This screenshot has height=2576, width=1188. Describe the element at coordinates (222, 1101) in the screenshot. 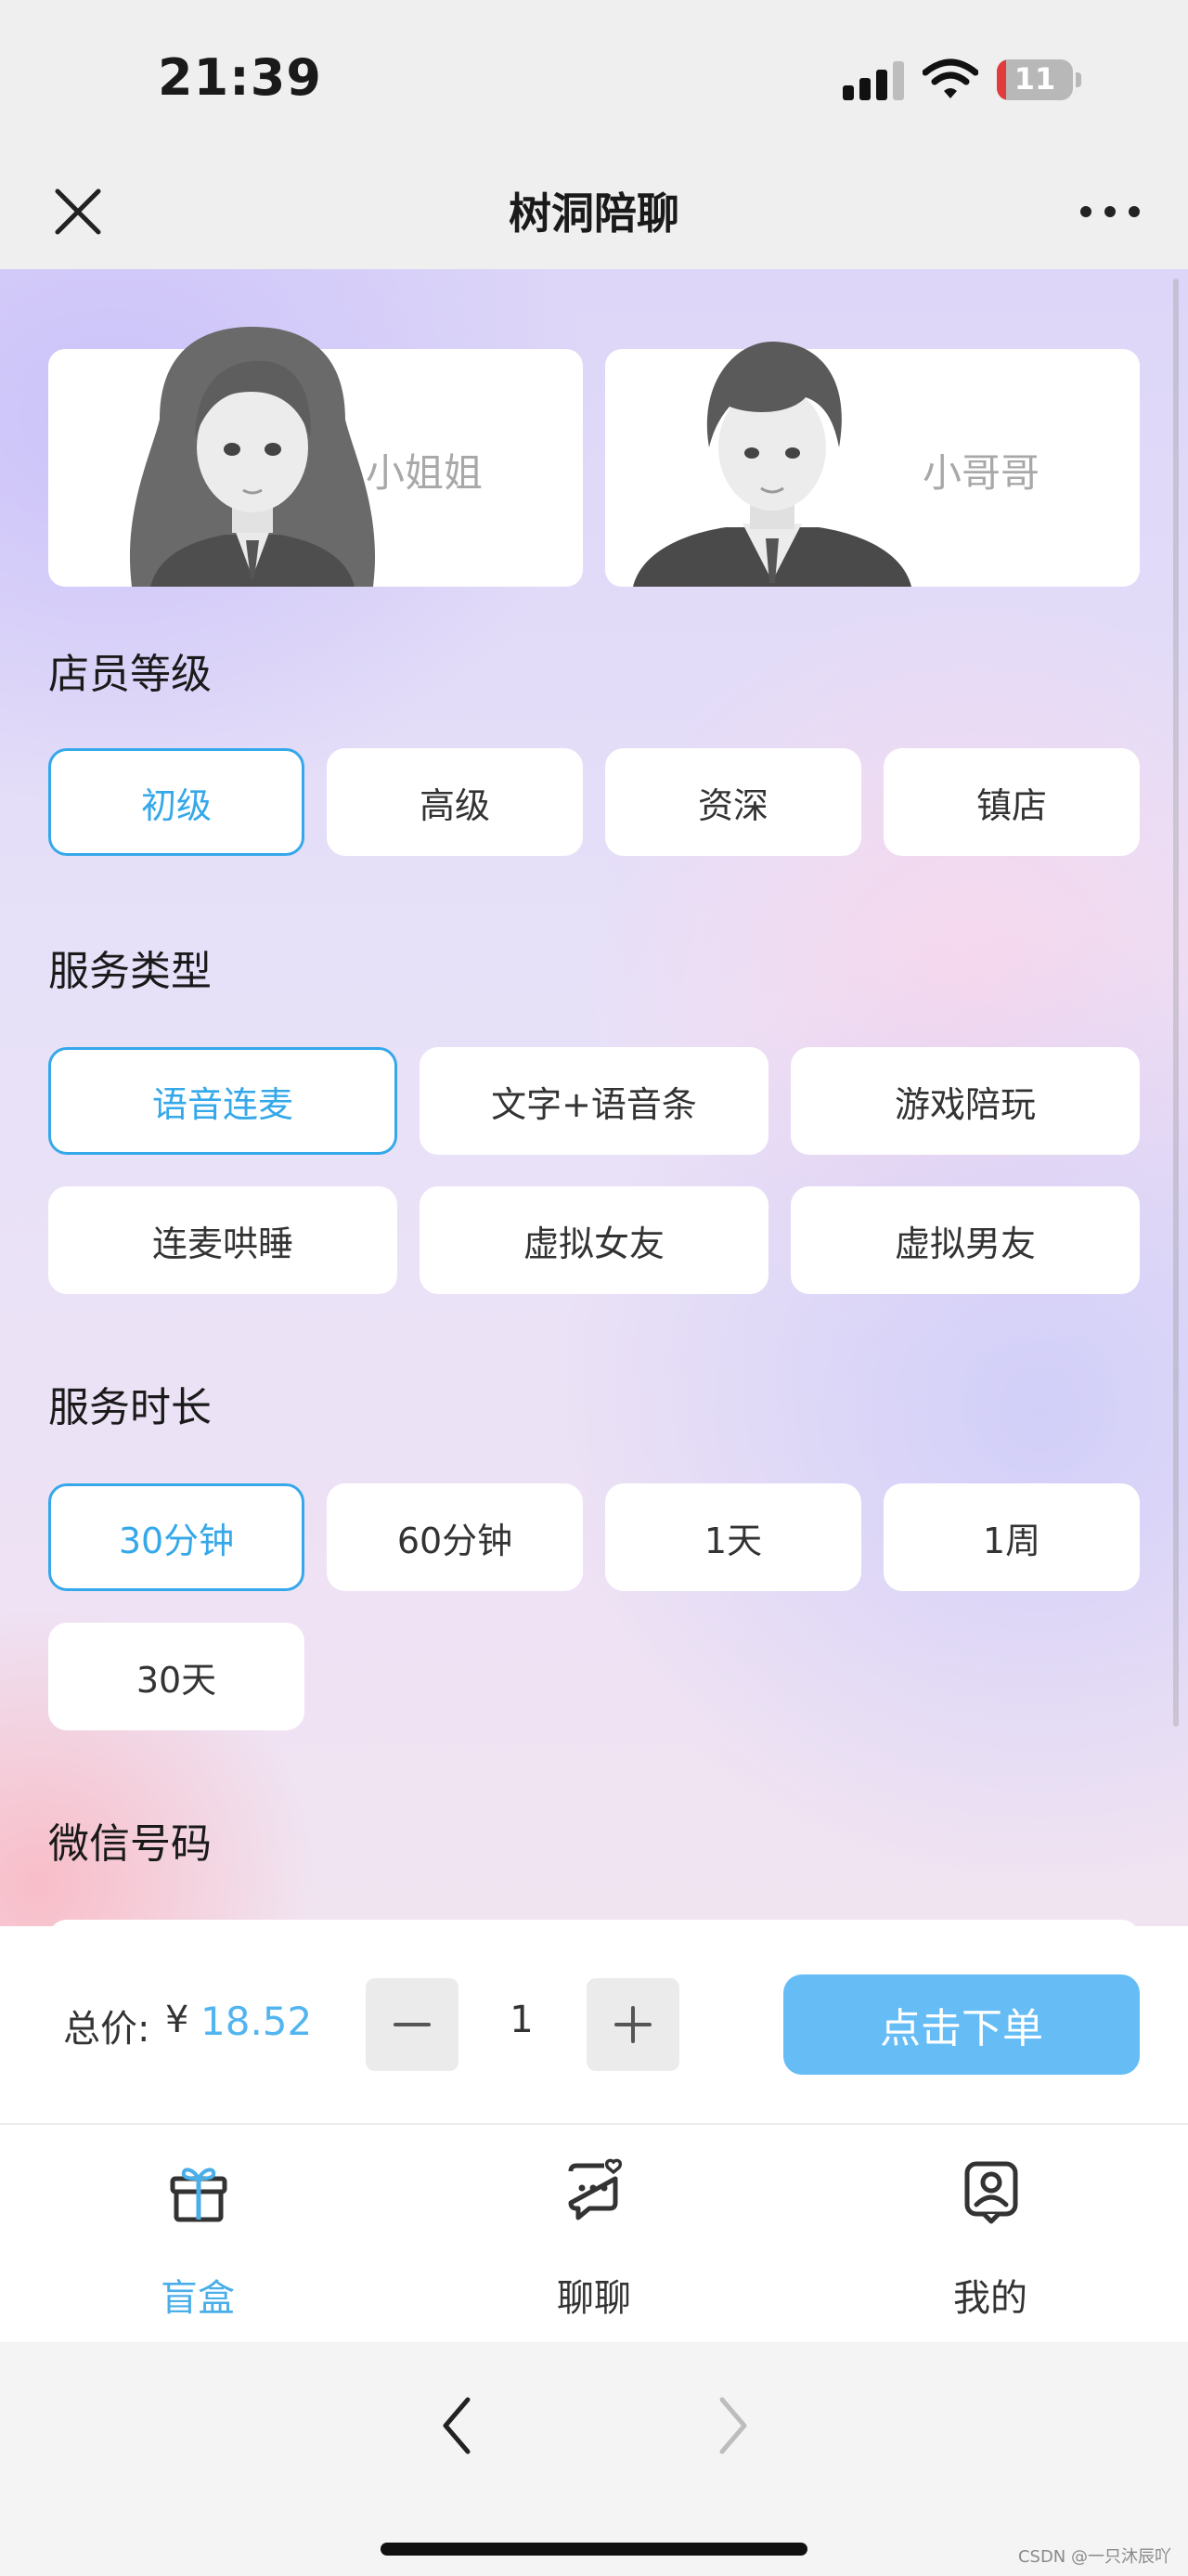

I see `service-type-option: 语音连麦` at that location.